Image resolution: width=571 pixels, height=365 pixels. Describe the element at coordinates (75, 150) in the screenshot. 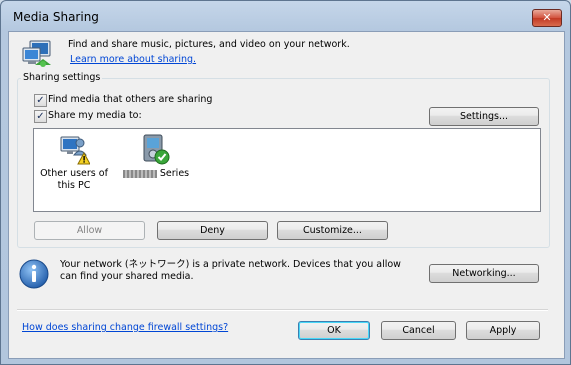

I see `users-warning-icon` at that location.